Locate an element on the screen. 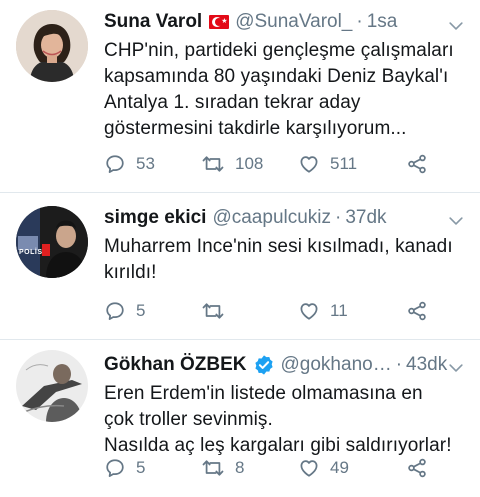  retweet-count: 8 is located at coordinates (240, 467).